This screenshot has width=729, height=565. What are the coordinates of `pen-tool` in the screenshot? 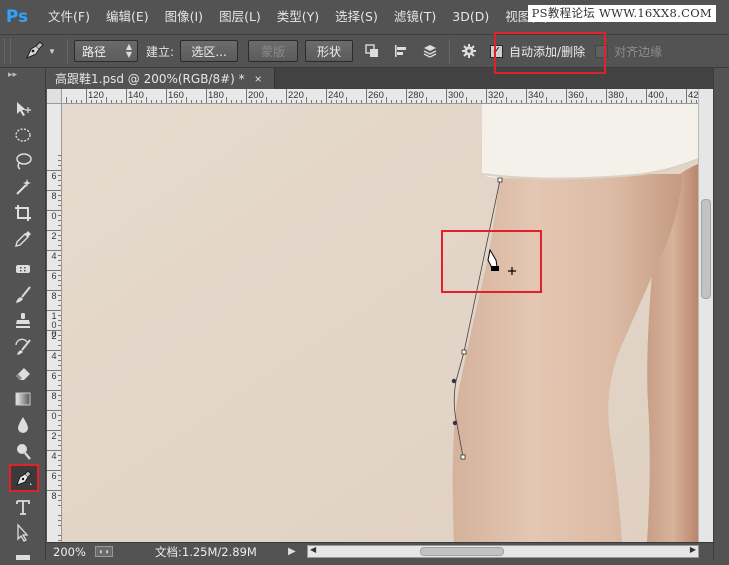 It's located at (24, 478).